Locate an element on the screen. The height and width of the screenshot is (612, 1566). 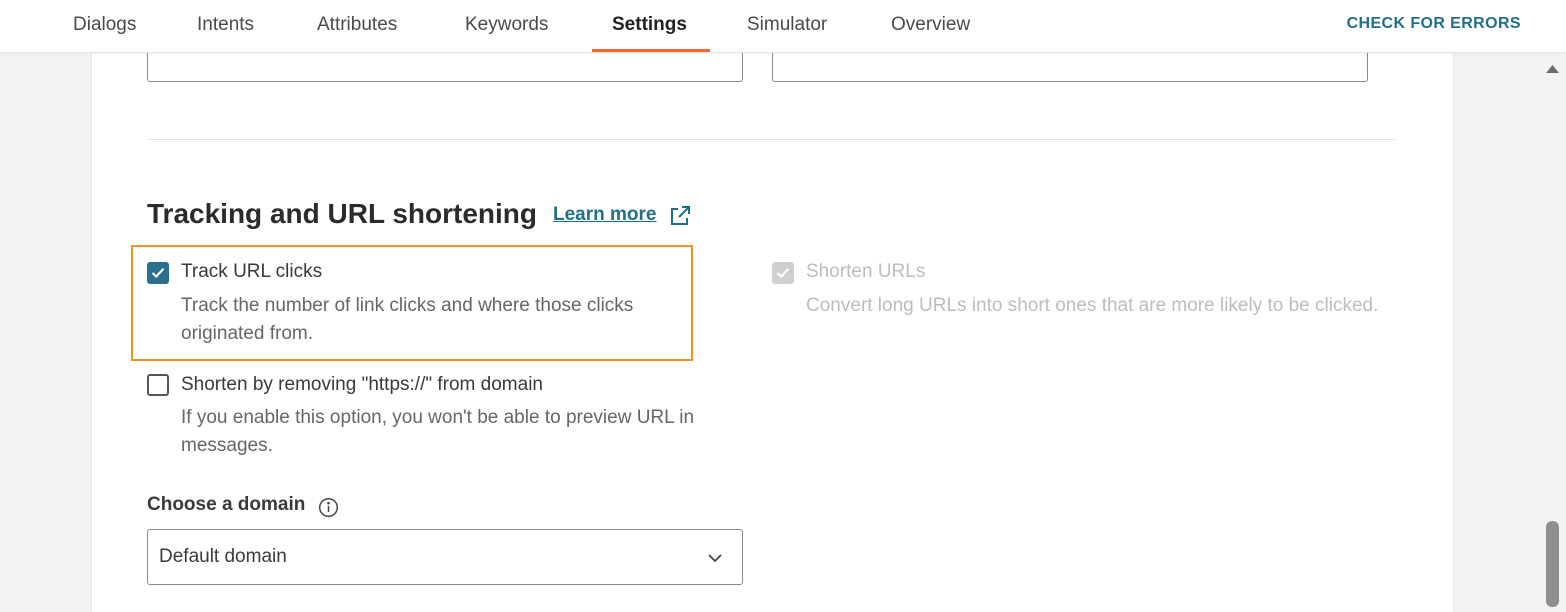
section-title: Tracking and URL shortening is located at coordinates (342, 213).